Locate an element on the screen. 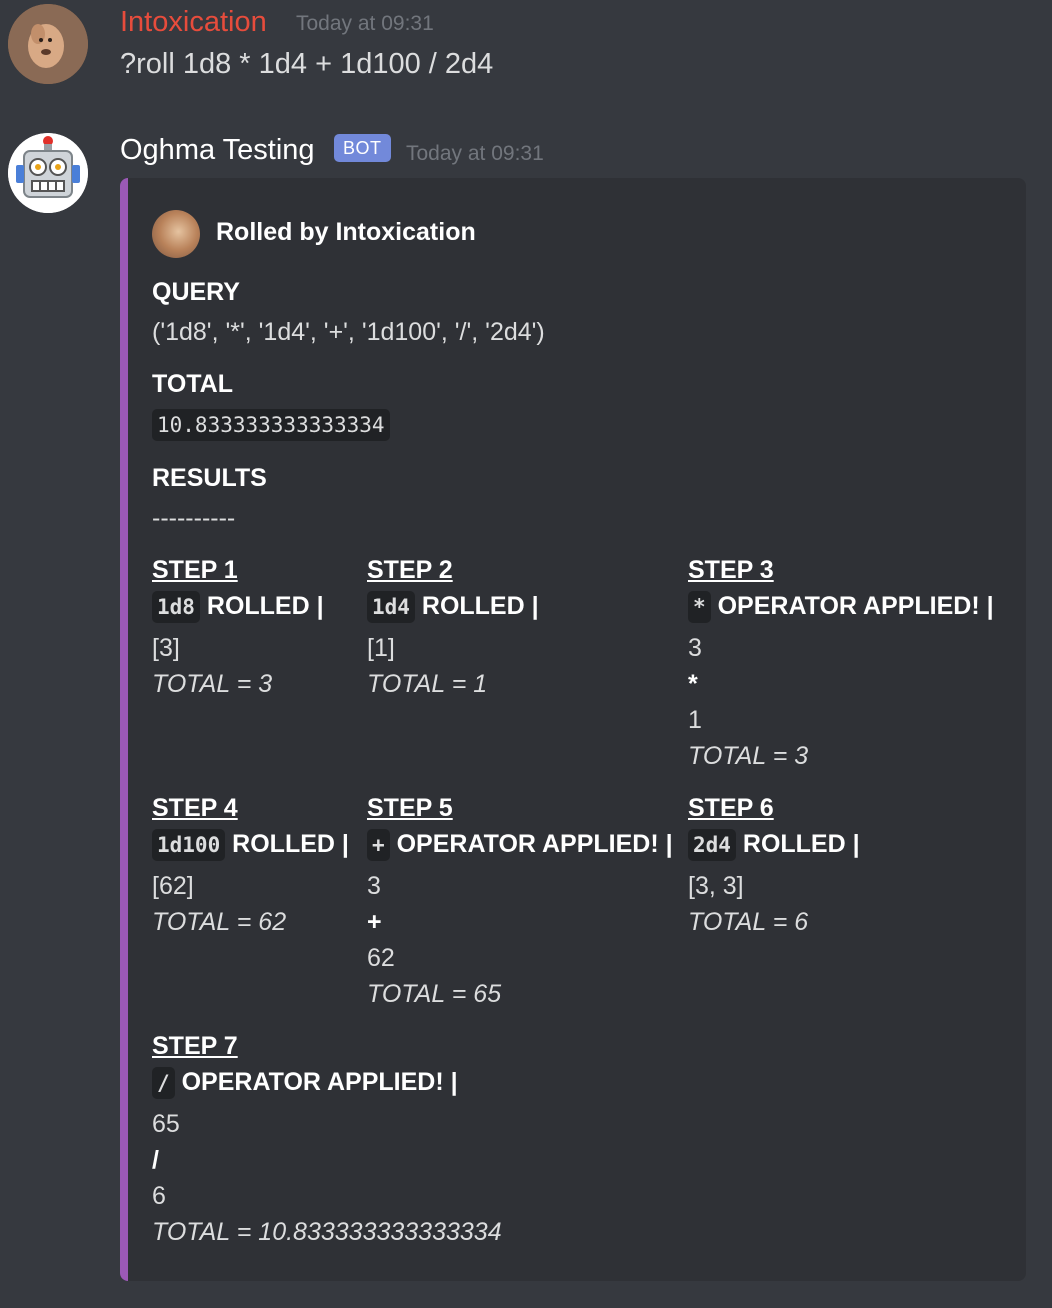 This screenshot has width=1052, height=1308. step-4-action: 1d100 ROLLED | is located at coordinates (250, 845).